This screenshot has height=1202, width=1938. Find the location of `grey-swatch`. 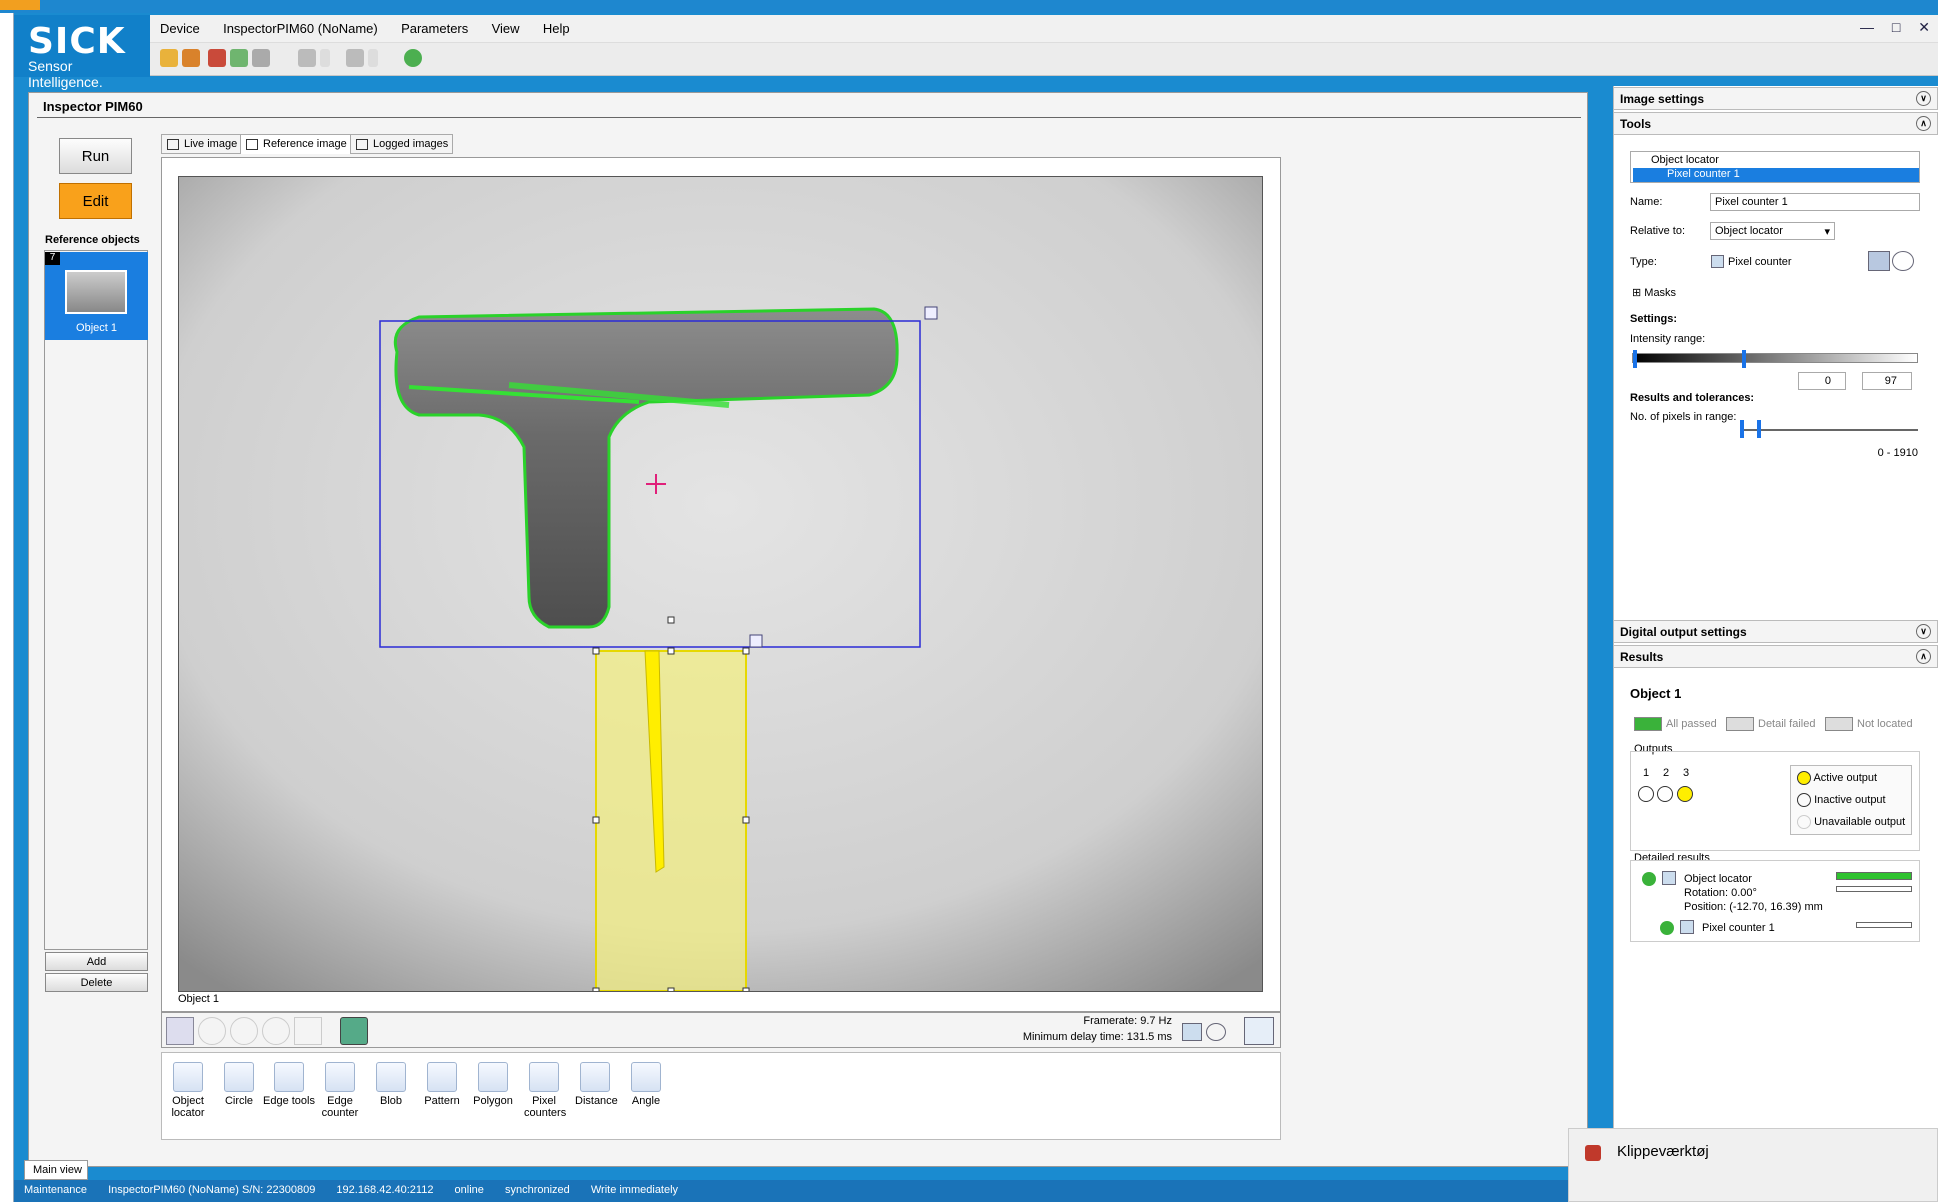

grey-swatch is located at coordinates (1839, 724).